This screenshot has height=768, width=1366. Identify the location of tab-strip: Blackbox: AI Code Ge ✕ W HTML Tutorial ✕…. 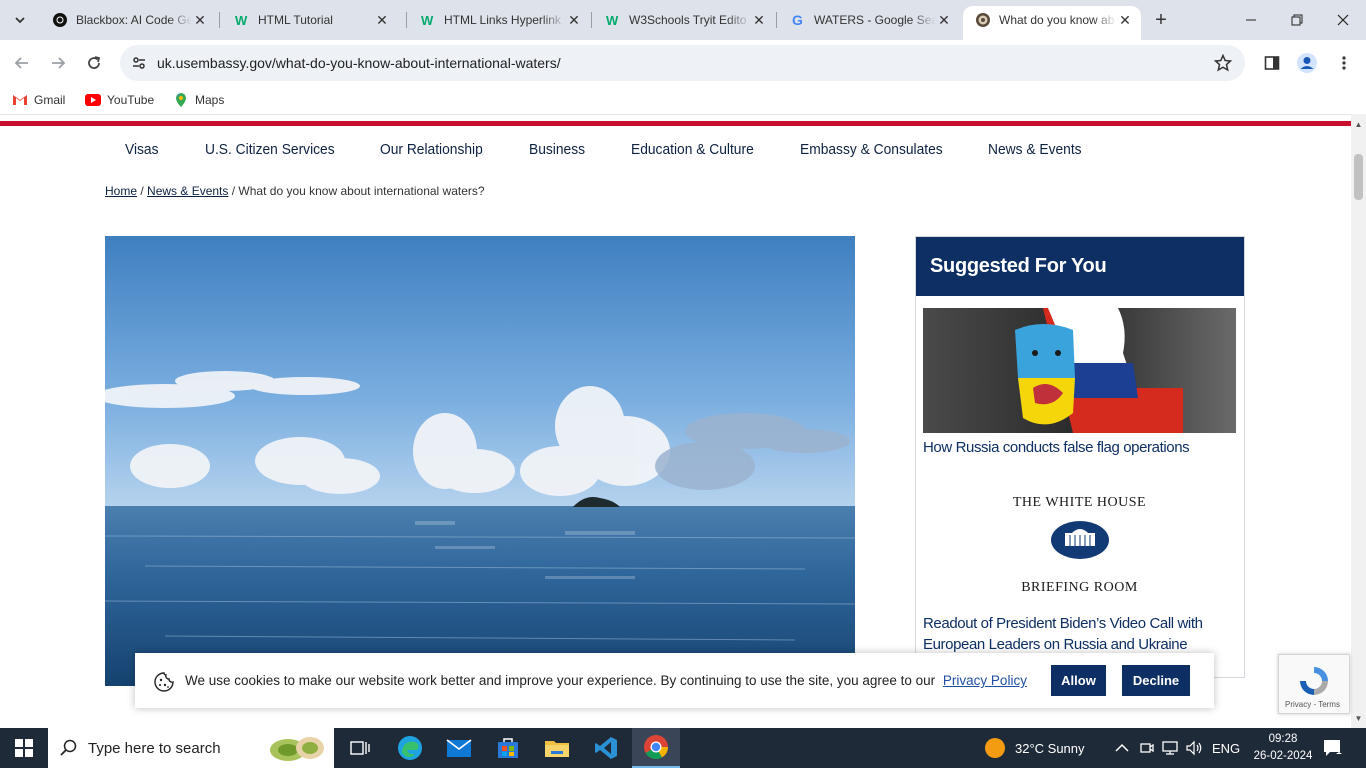
(683, 20).